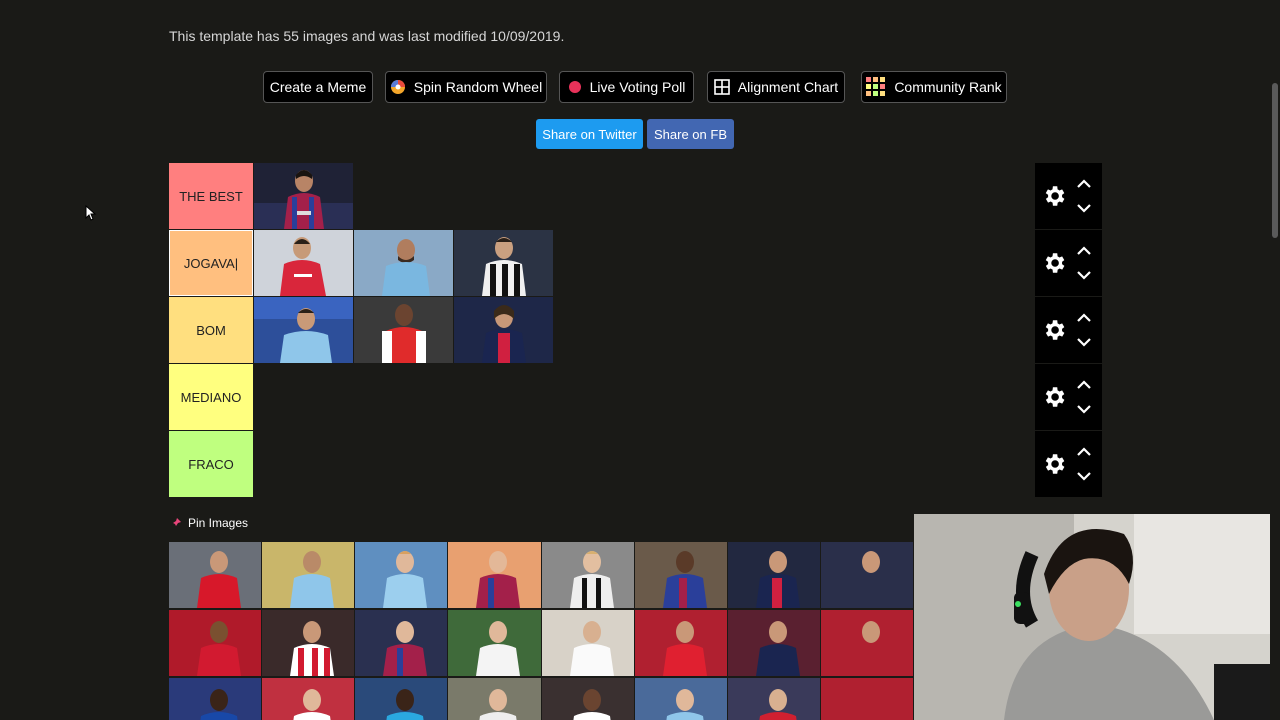 The image size is (1280, 720). I want to click on pin-images-label: Pin Images, so click(218, 523).